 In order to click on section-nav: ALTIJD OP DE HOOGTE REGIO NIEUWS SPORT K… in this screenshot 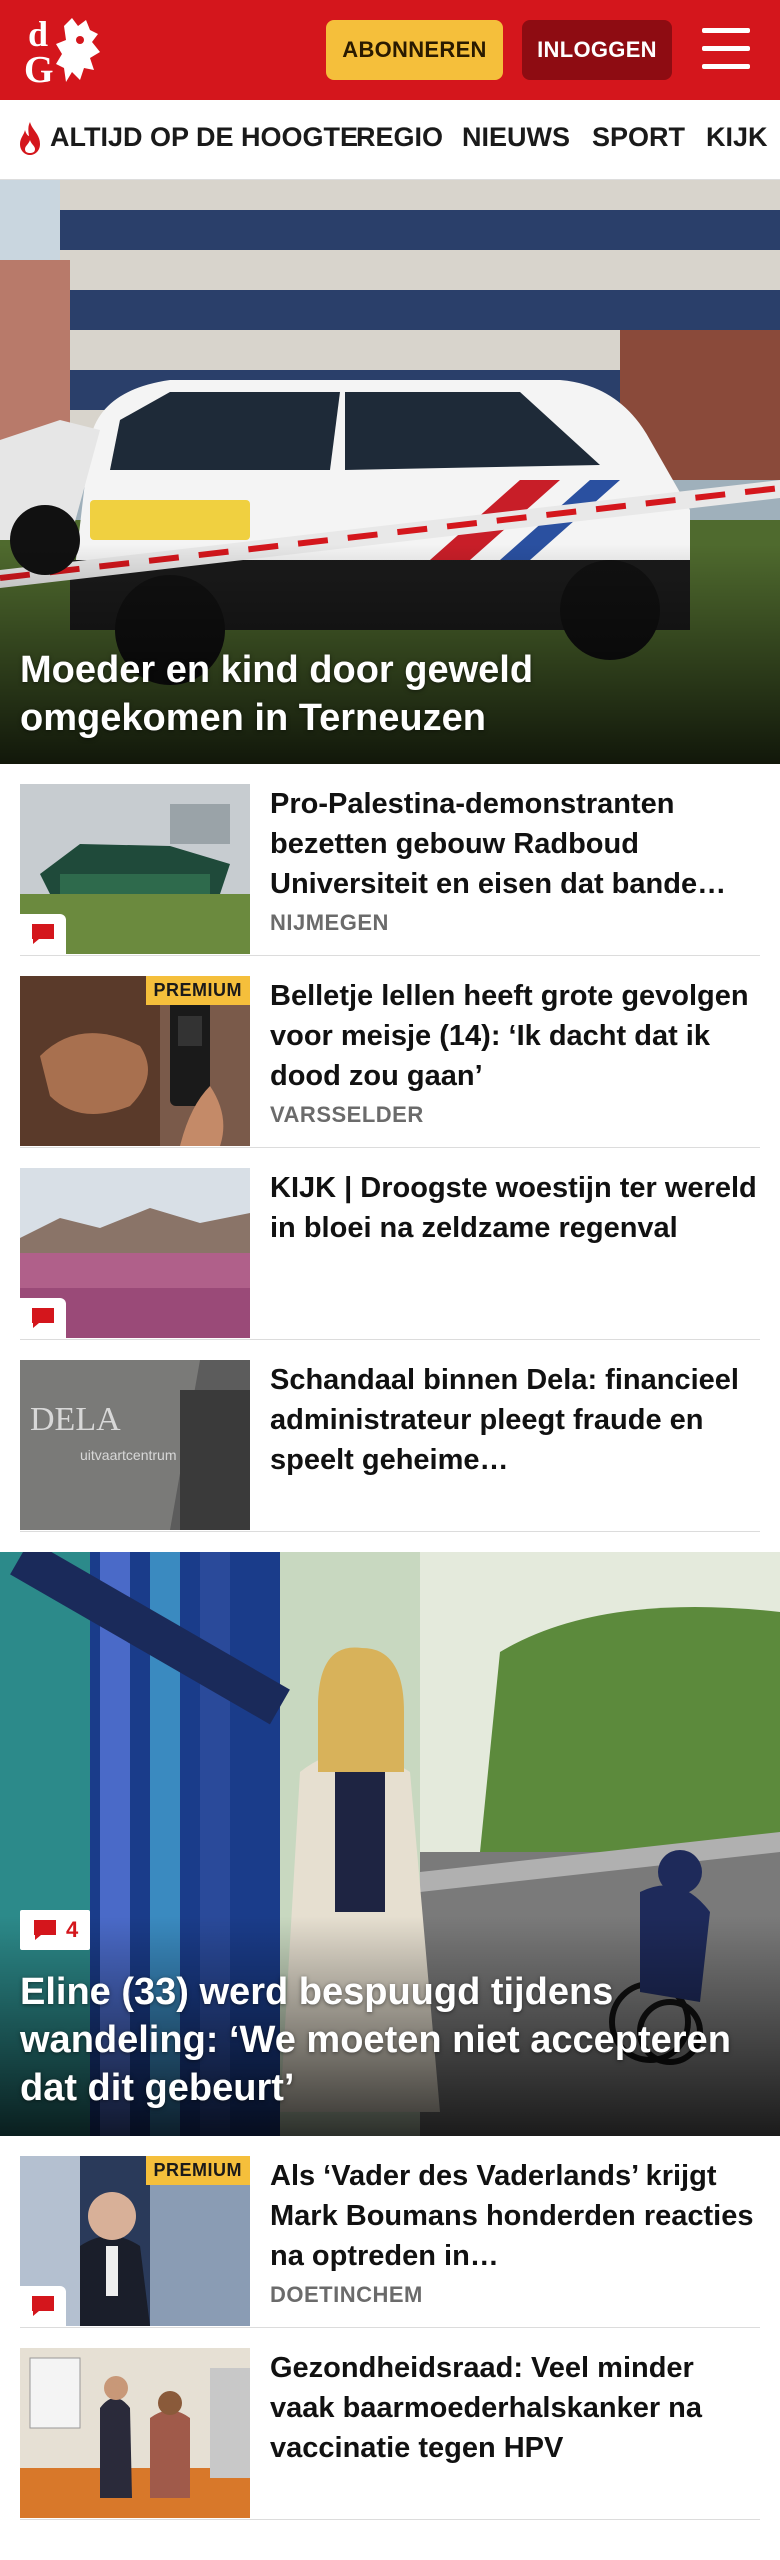, I will do `click(390, 140)`.